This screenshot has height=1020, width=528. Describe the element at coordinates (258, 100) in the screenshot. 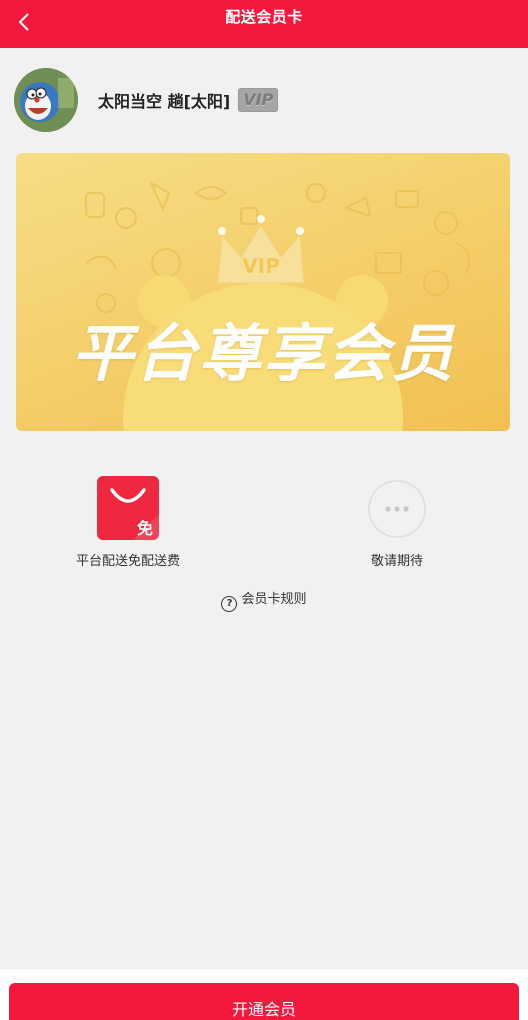

I see `vip-badge: VIP` at that location.